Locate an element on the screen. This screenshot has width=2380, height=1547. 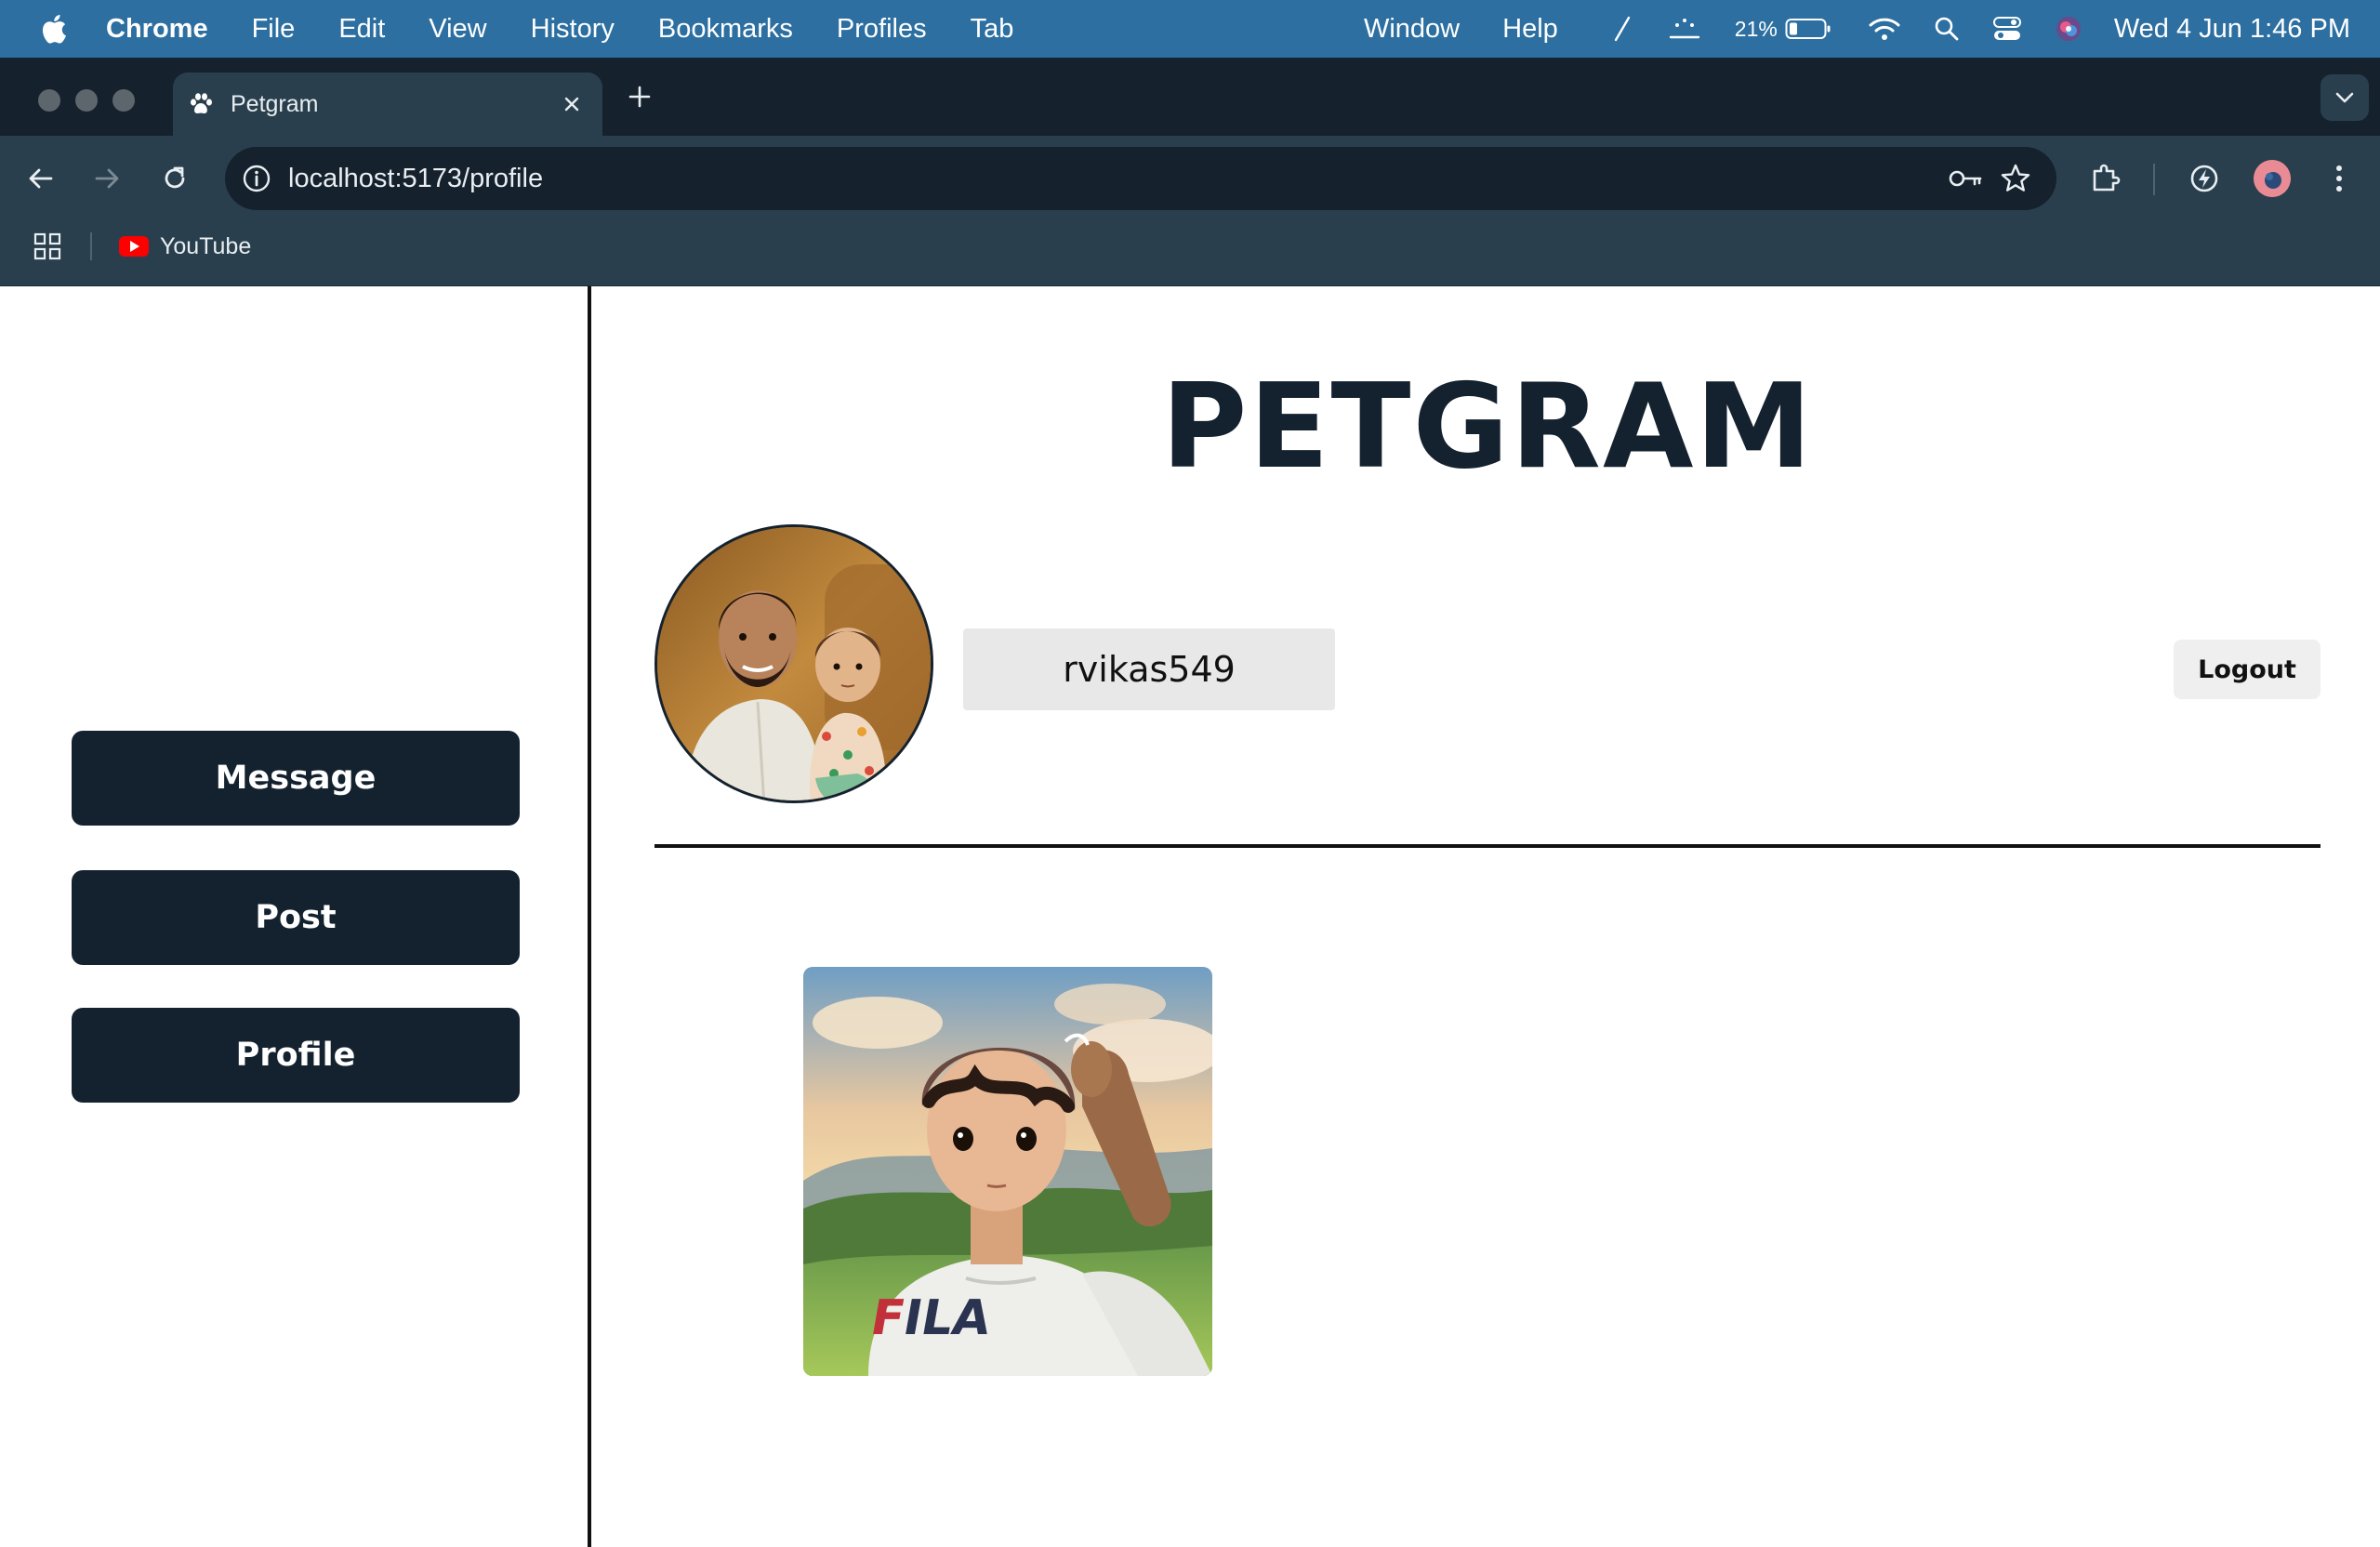
reload-icon is located at coordinates (174, 178).